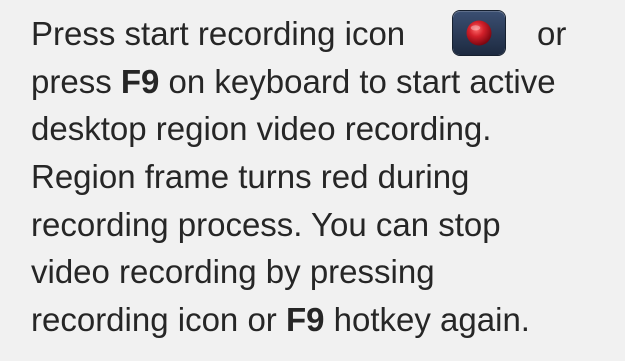 This screenshot has width=625, height=361. I want to click on start-recording-button, so click(479, 33).